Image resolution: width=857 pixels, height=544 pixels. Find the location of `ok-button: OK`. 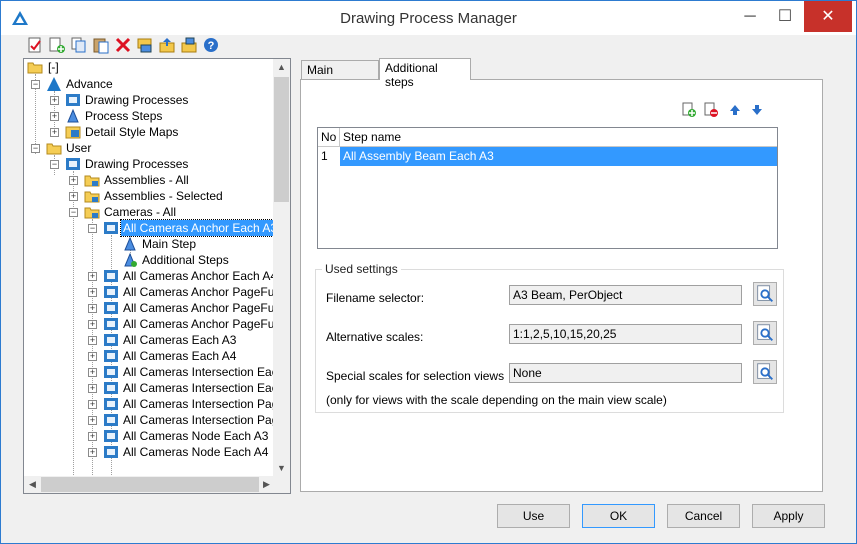

ok-button: OK is located at coordinates (618, 516).